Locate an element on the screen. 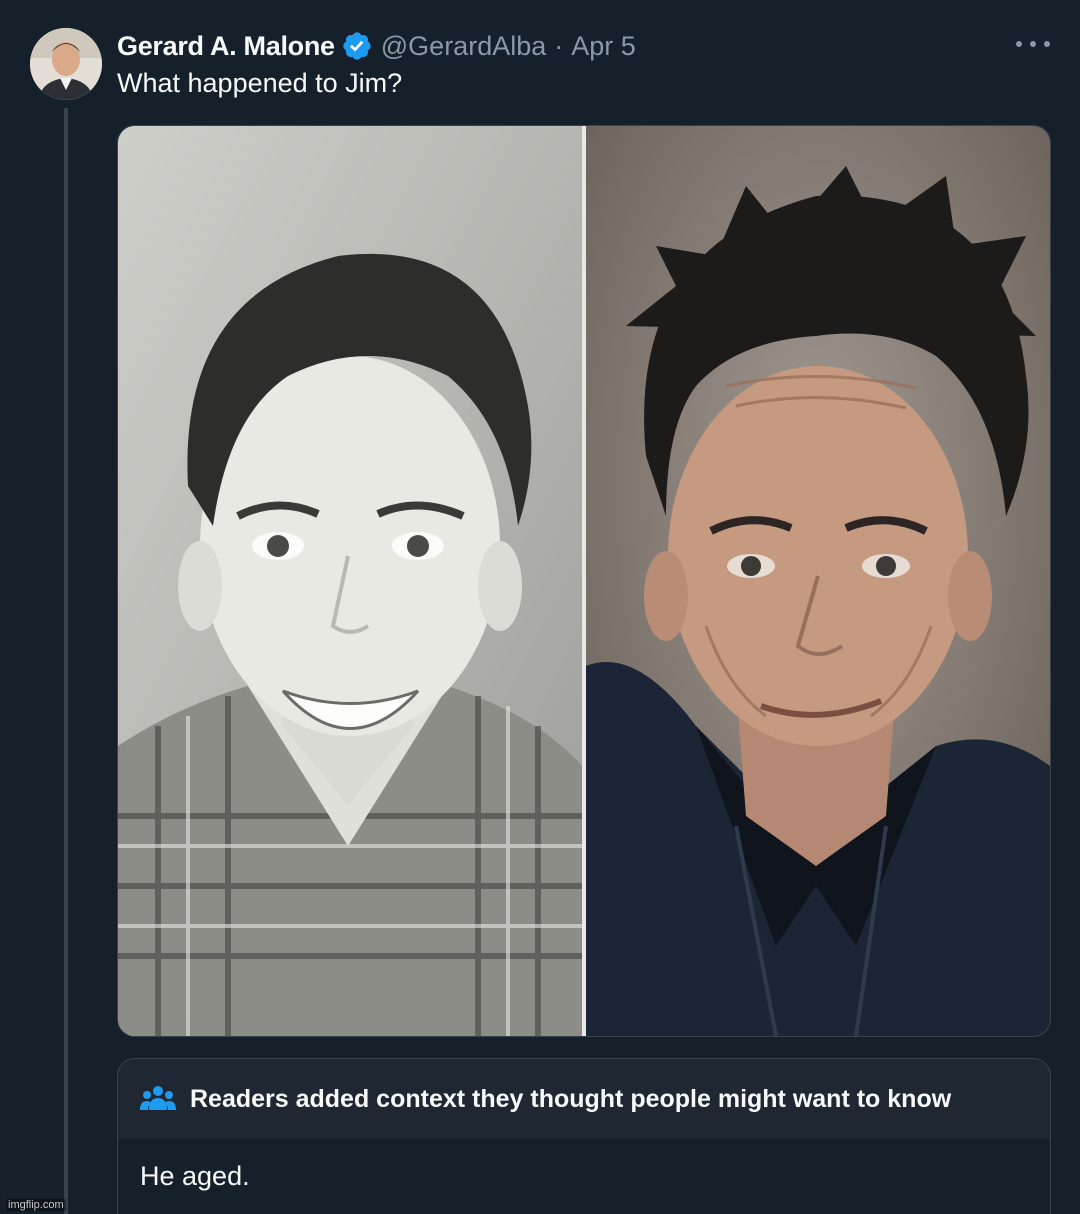 This screenshot has height=1214, width=1080. avatar-image is located at coordinates (66, 64).